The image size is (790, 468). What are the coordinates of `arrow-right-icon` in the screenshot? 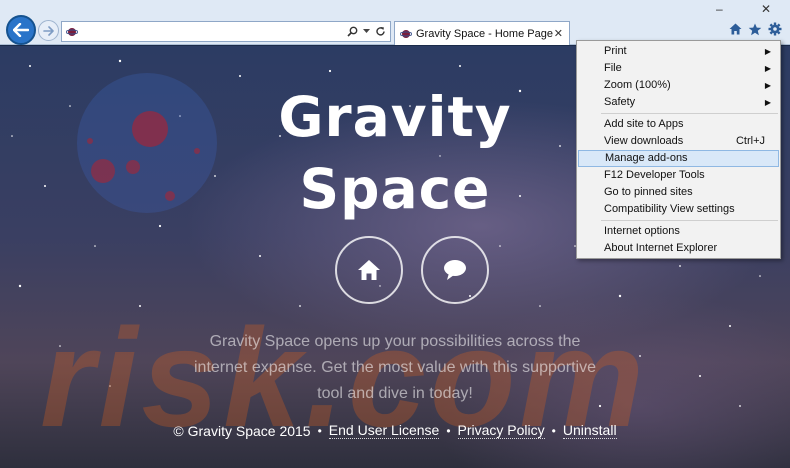 It's located at (48, 30).